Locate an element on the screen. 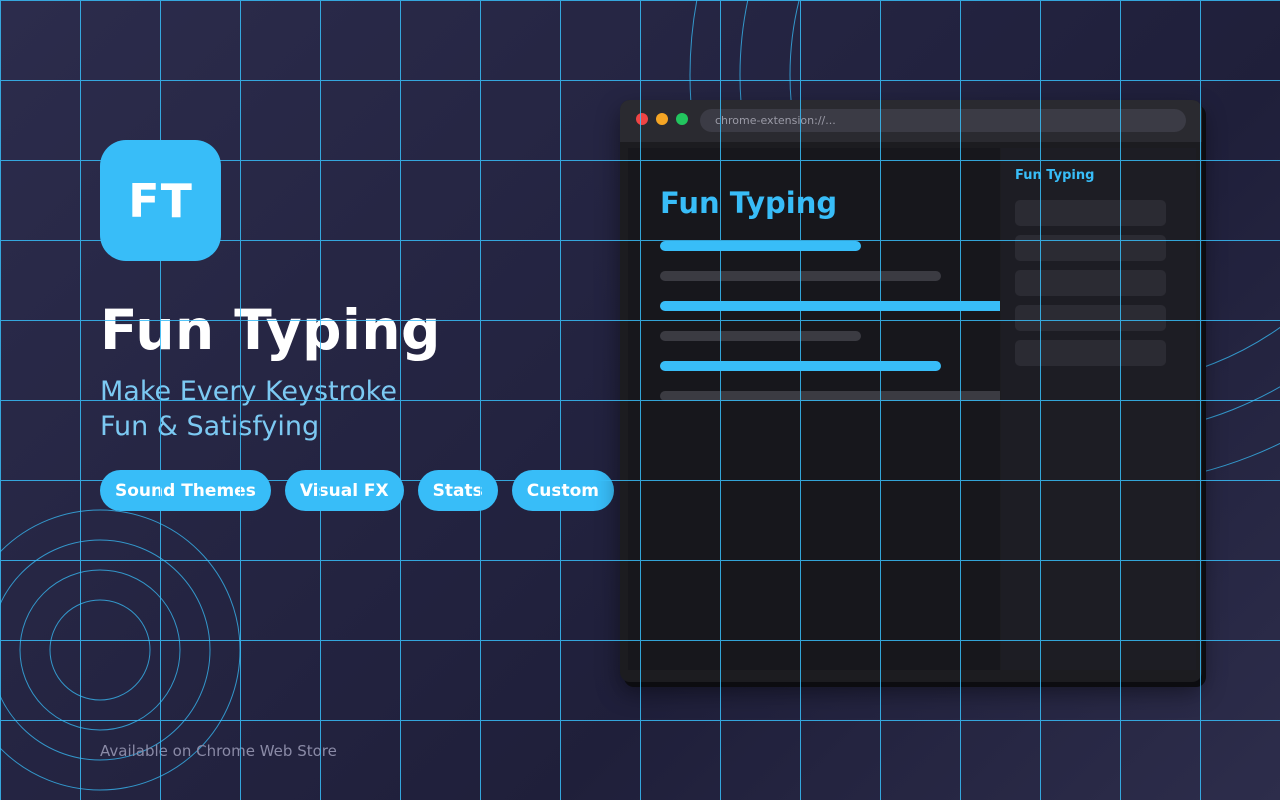 The height and width of the screenshot is (800, 1280). tagline-line-2: Fun & Satisfying is located at coordinates (210, 426).